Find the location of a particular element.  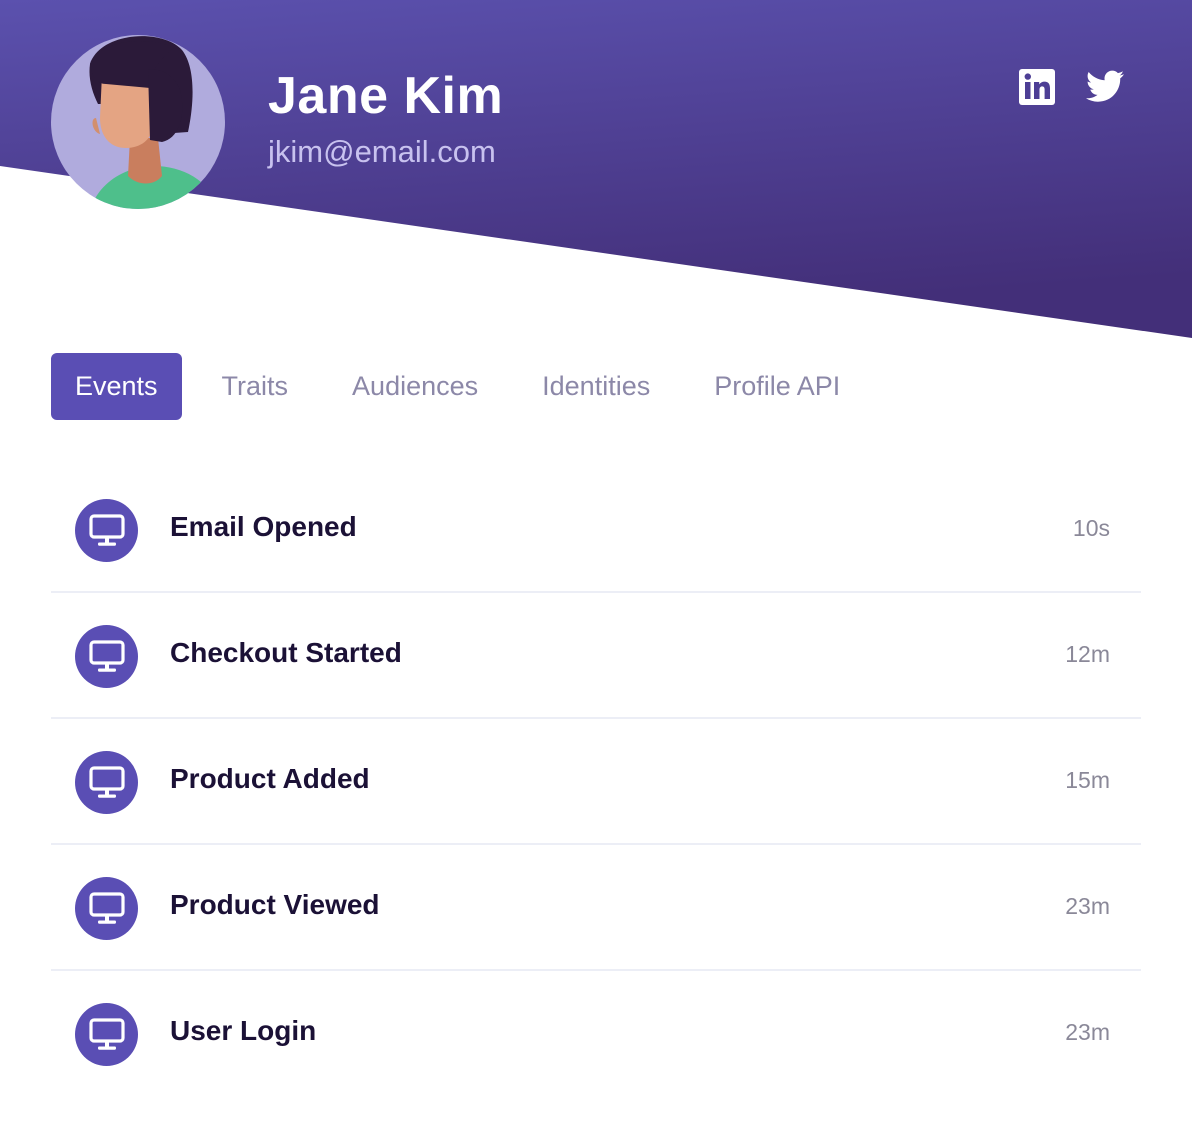

list-item: Checkout Started 12m is located at coordinates (596, 656).